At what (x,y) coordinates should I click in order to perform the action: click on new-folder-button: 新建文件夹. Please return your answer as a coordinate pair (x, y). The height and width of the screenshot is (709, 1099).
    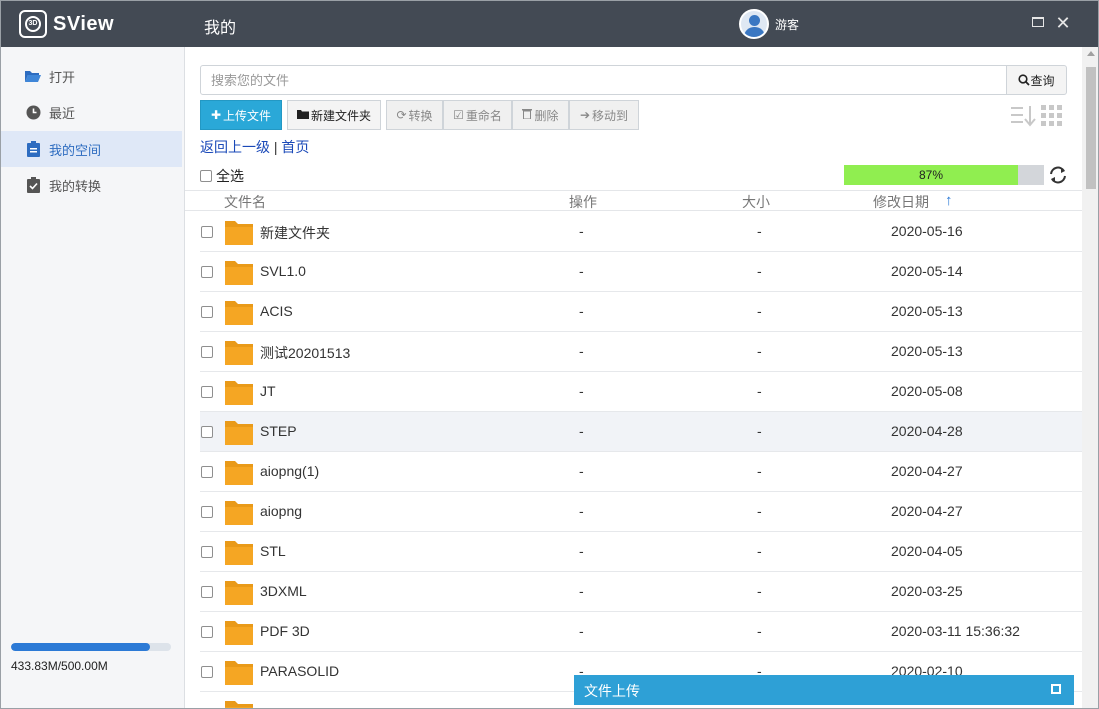
    Looking at the image, I should click on (334, 115).